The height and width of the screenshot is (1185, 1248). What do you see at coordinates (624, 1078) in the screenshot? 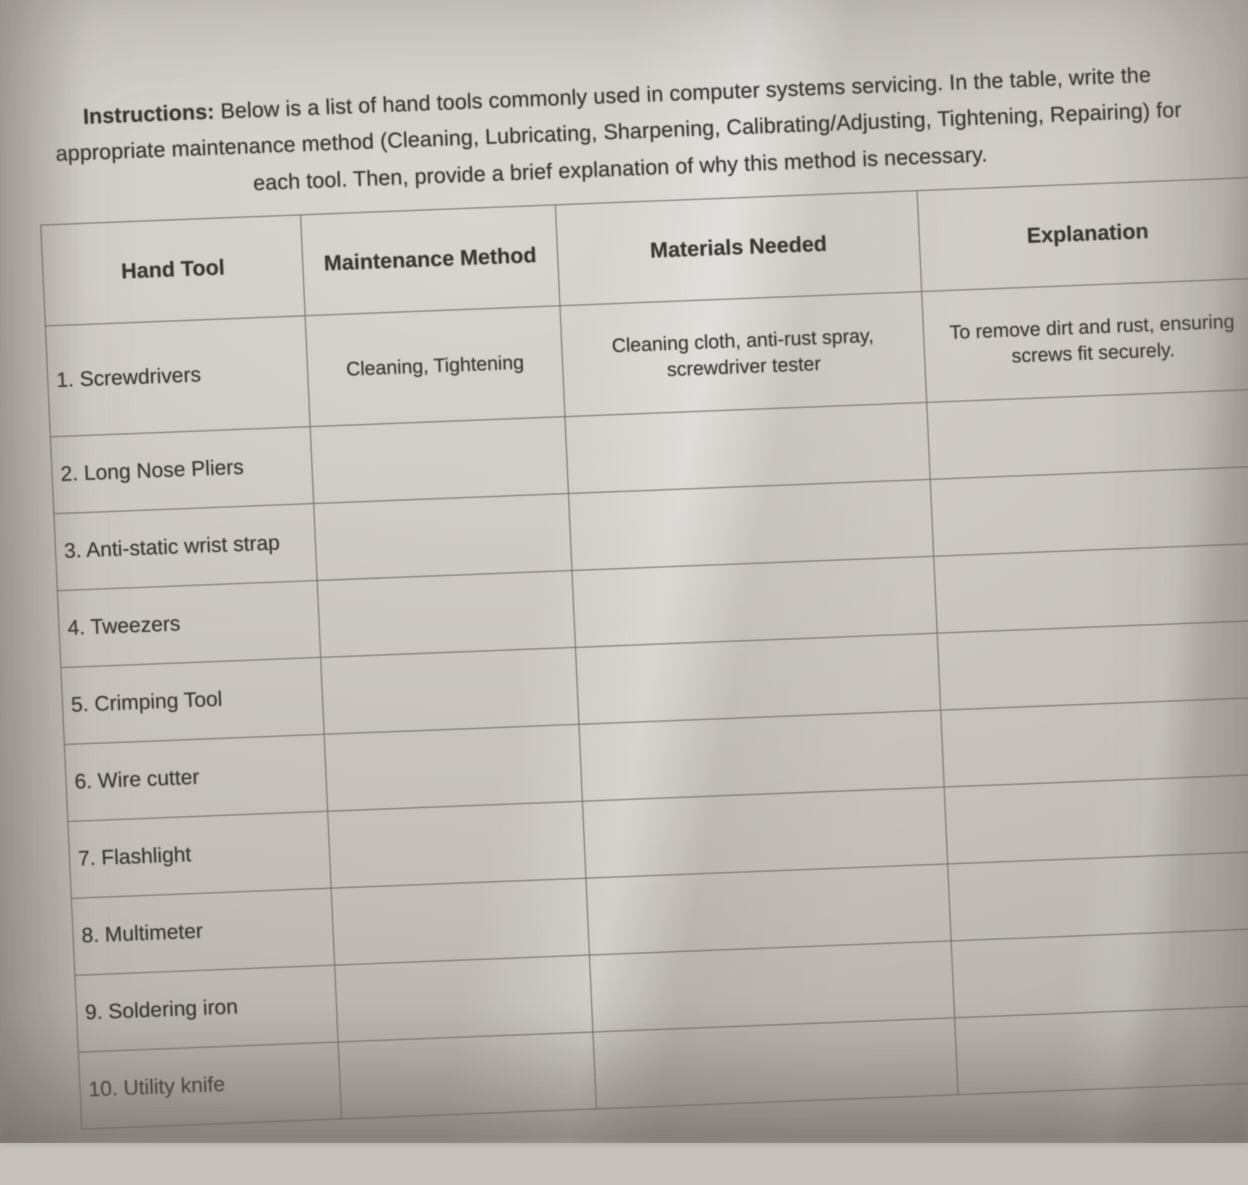
I see `bottom-shadow-gradient` at bounding box center [624, 1078].